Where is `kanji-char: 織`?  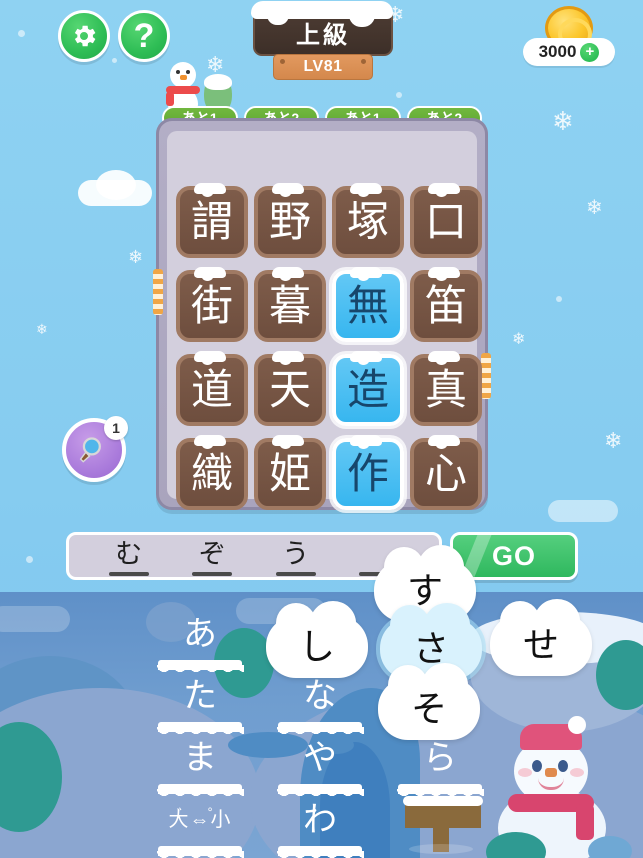 kanji-char: 織 is located at coordinates (211, 473).